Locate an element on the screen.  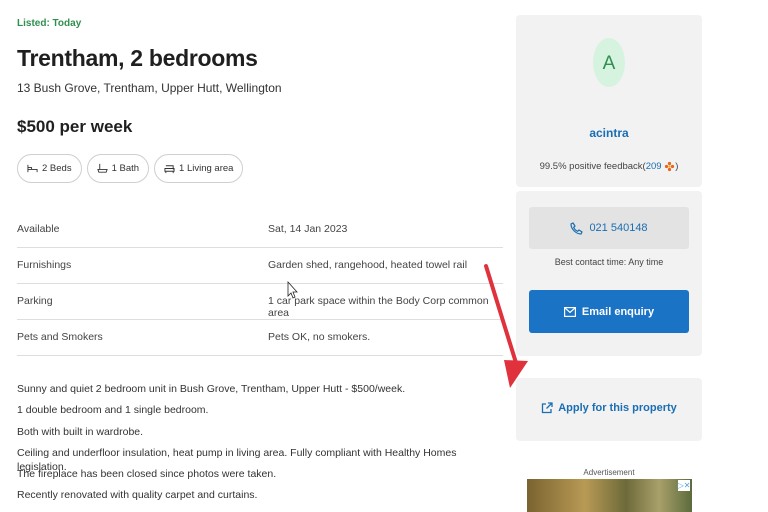
mouse-cursor-icon is located at coordinates (292, 289).